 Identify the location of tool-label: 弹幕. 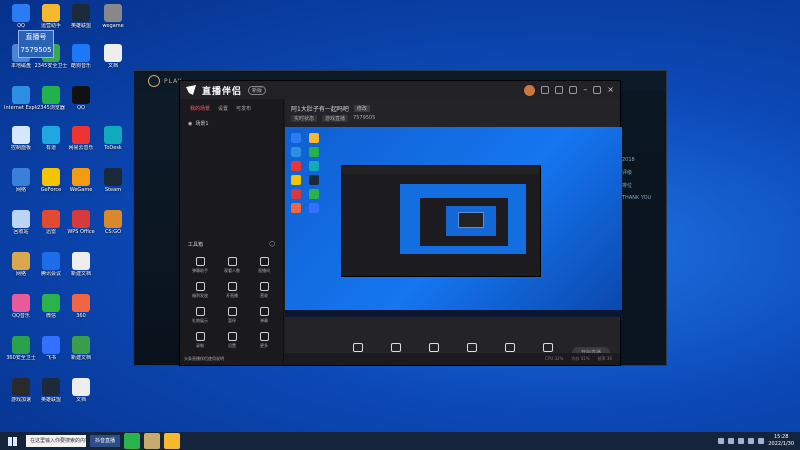
(264, 320).